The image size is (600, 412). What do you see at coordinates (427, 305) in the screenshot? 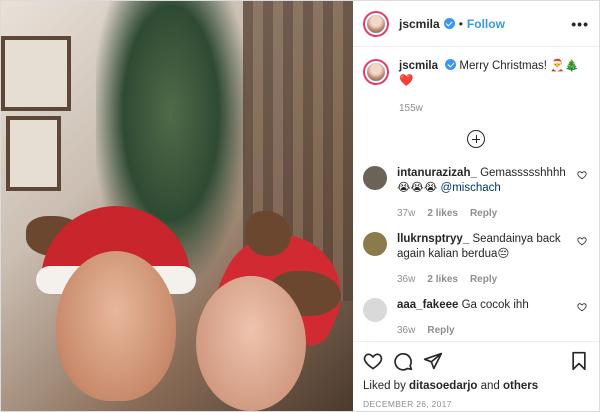
I see `comment-username: aaa_fakeee` at bounding box center [427, 305].